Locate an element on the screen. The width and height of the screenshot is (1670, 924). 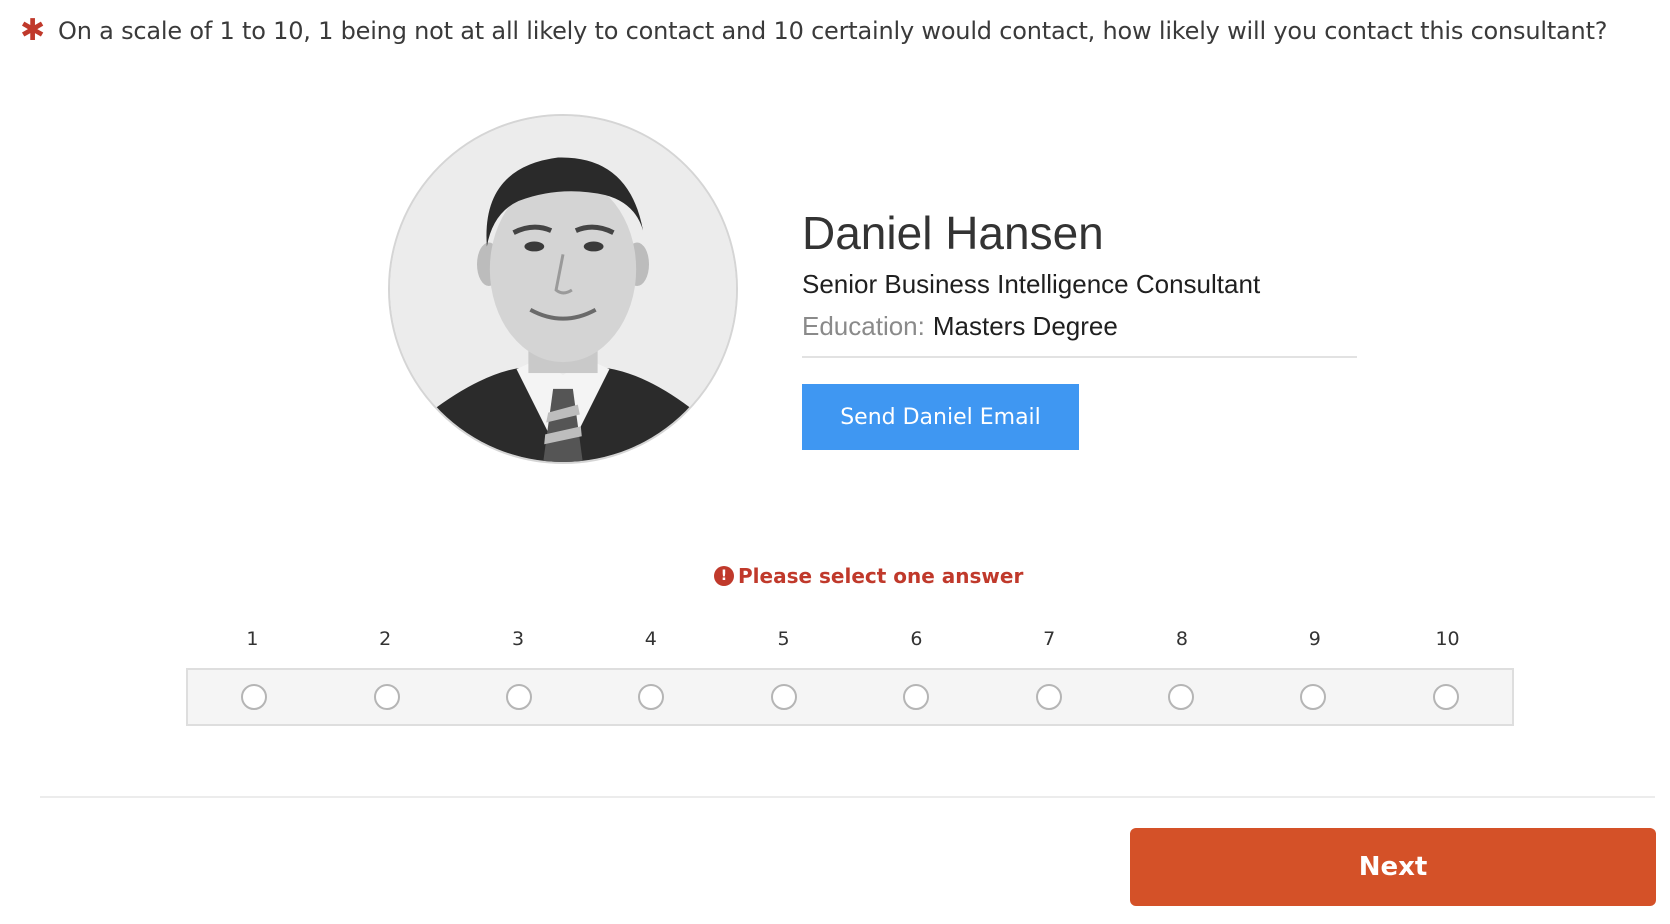
validation-message: ! Please select one answer is located at coordinates (868, 576).